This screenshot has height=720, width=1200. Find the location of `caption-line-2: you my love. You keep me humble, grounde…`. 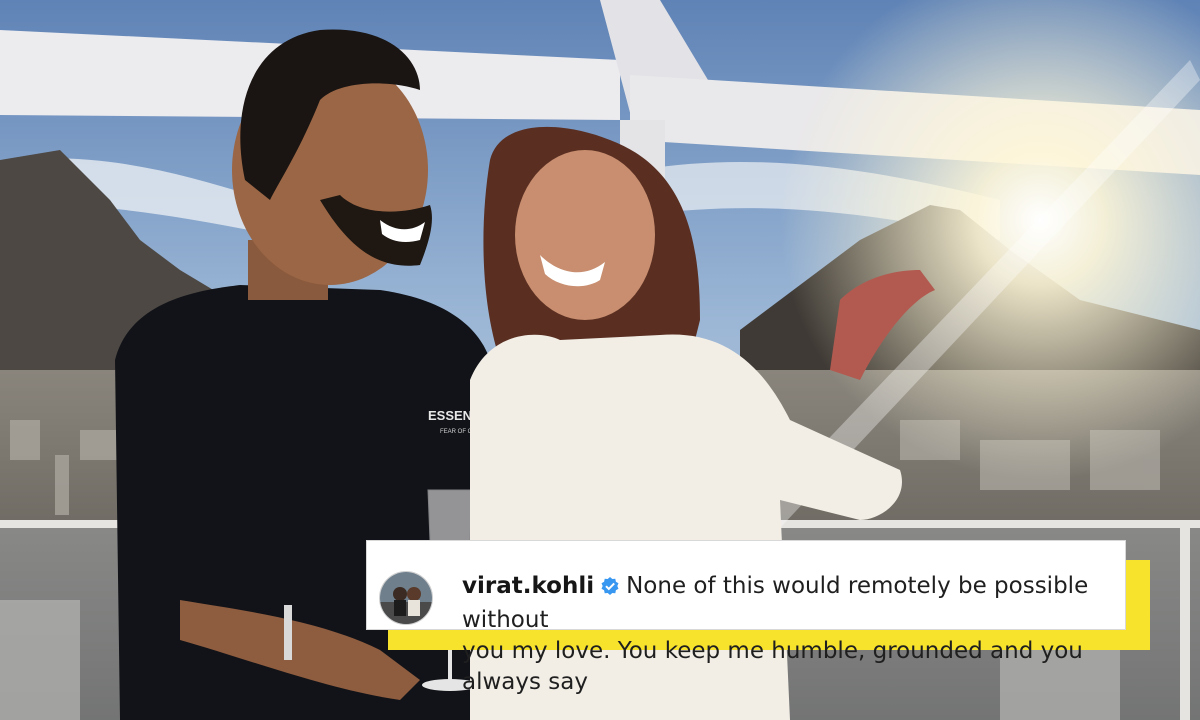

caption-line-2: you my love. You keep me humble, grounde… is located at coordinates (772, 666).